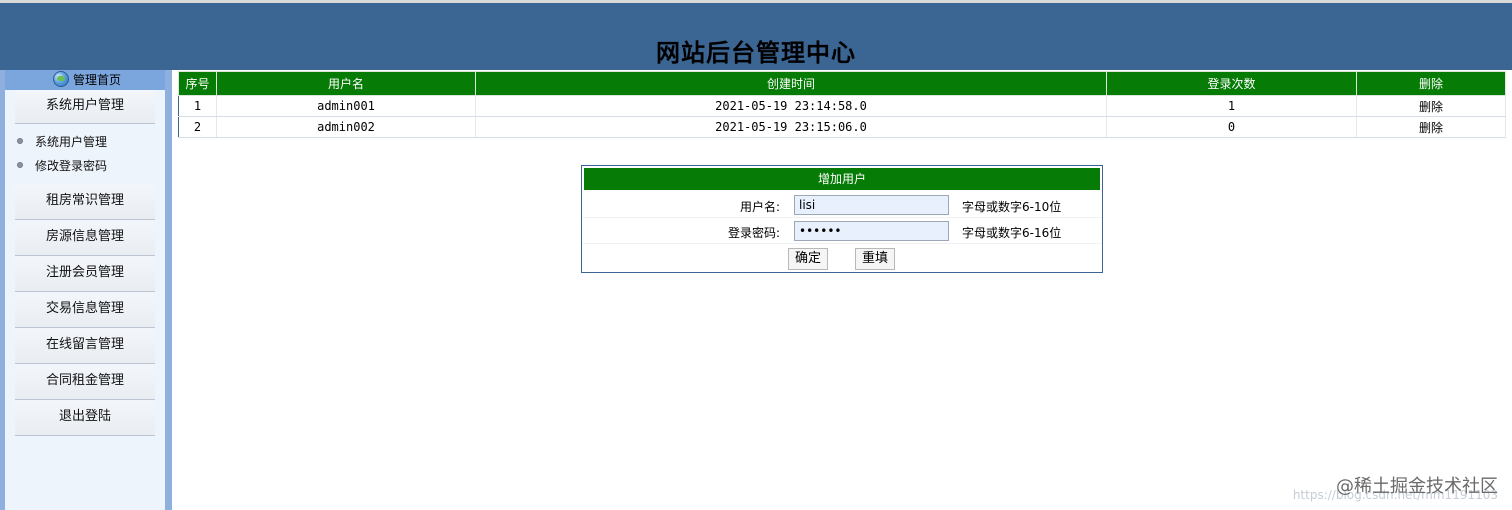 This screenshot has height=510, width=1512. I want to click on username-label: 用户名:, so click(759, 207).